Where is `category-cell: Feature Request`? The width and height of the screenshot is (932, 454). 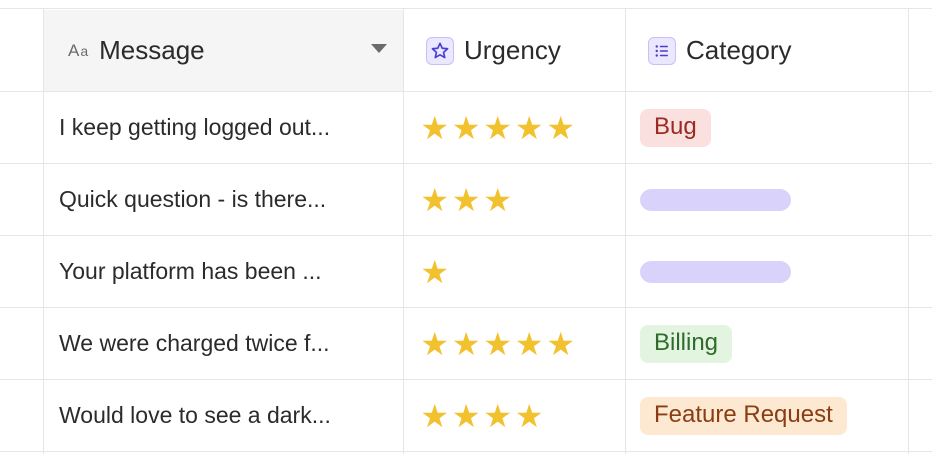
category-cell: Feature Request is located at coordinates (767, 415).